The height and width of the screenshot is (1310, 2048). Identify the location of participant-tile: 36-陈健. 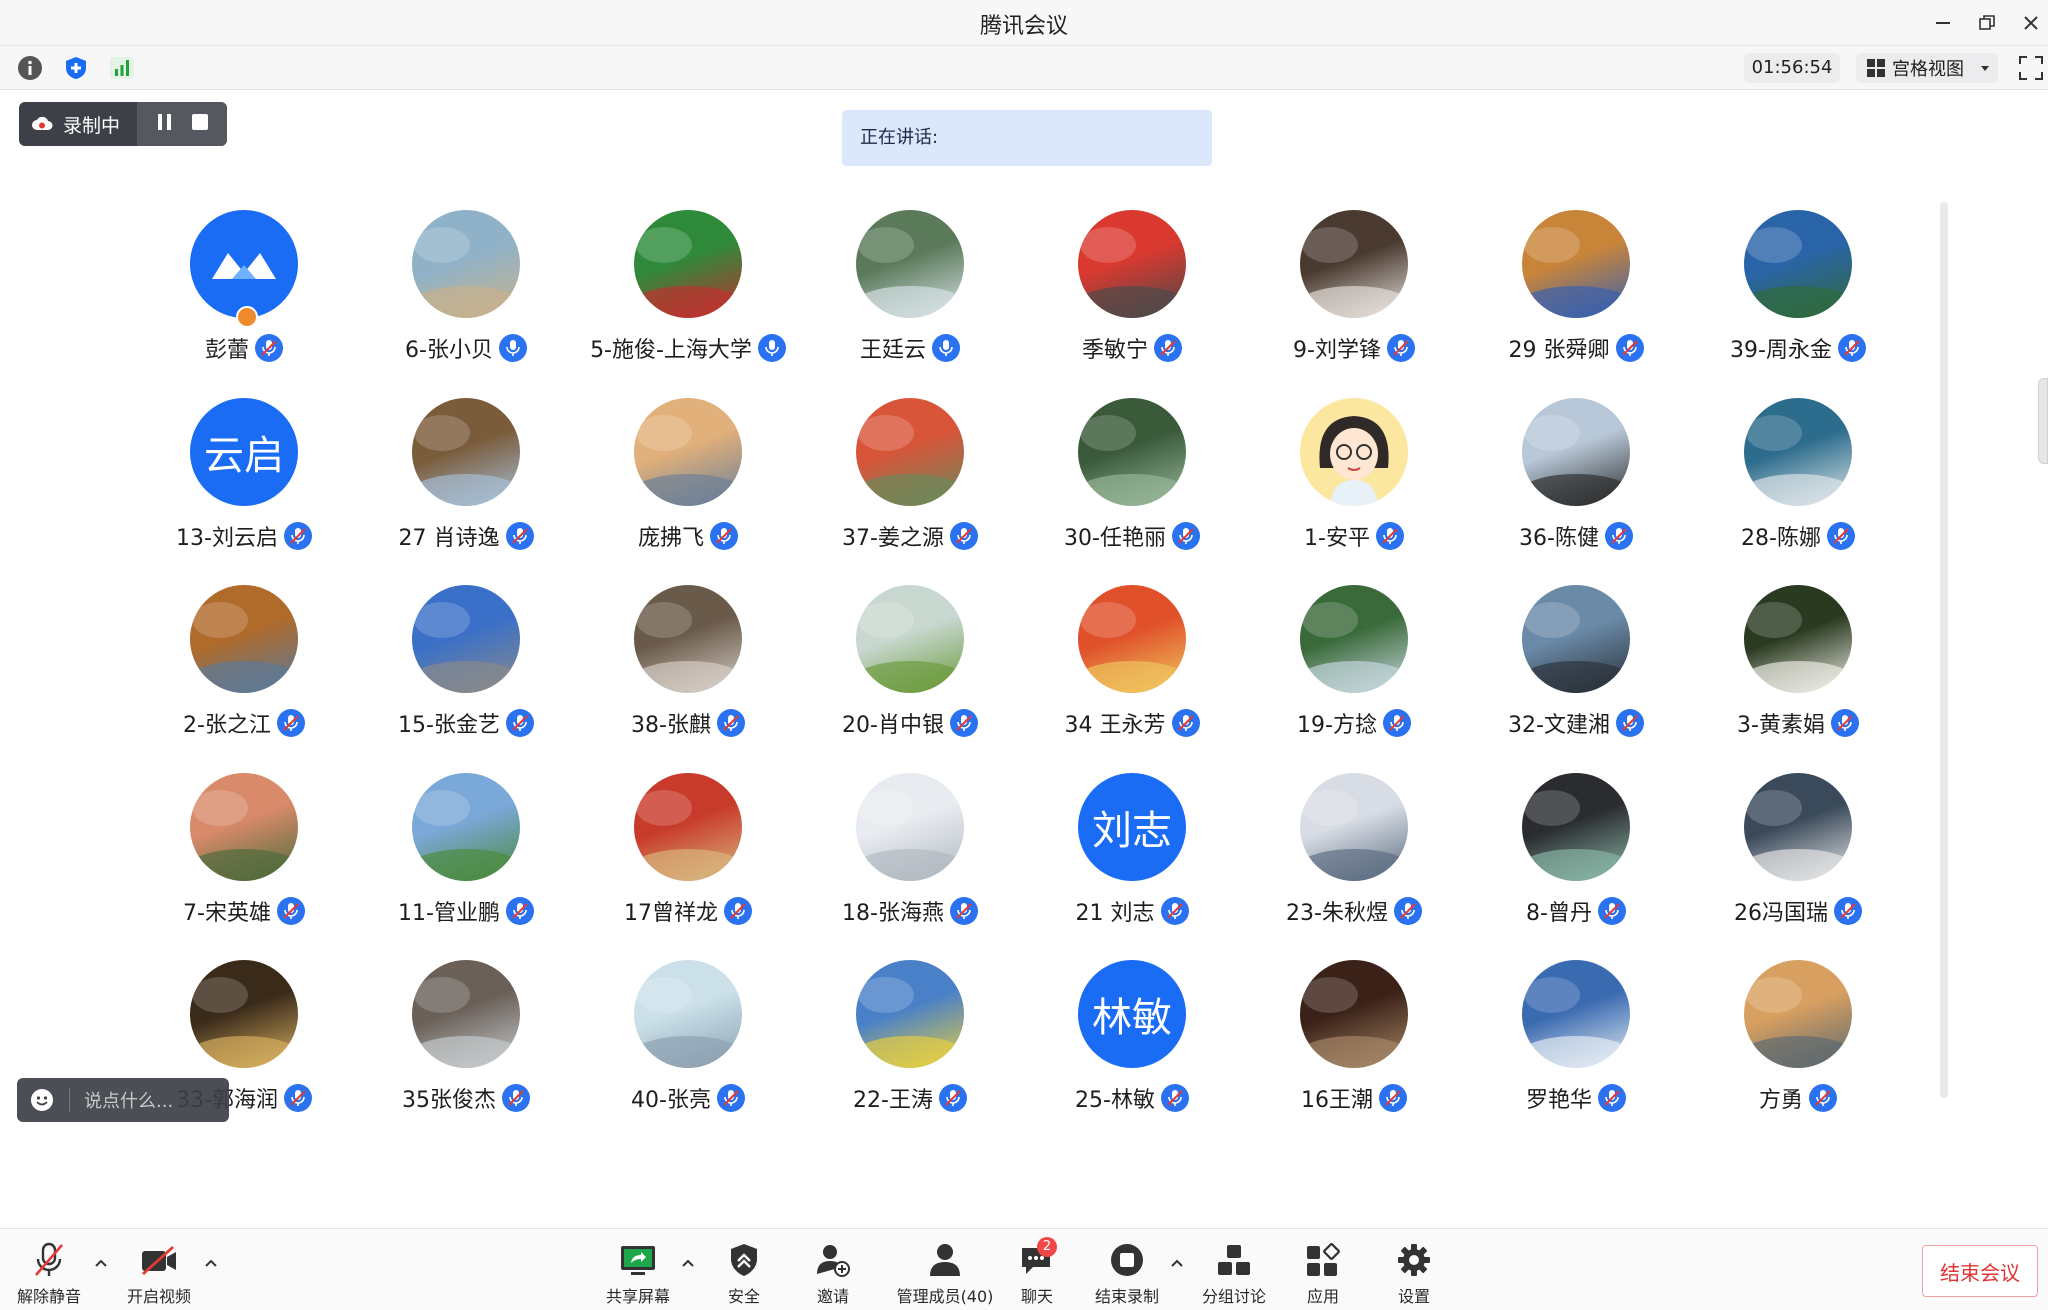
(1589, 491).